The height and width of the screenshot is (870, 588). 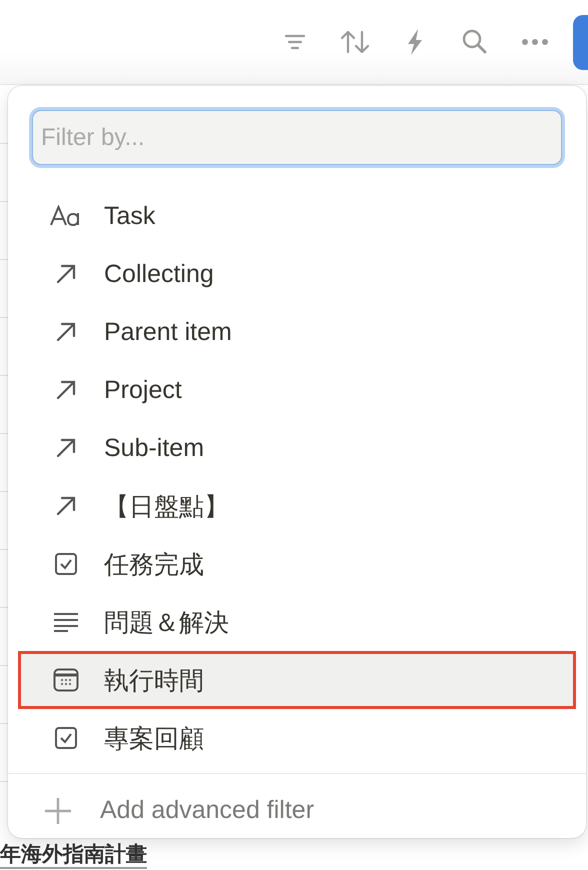 What do you see at coordinates (297, 680) in the screenshot?
I see `property-item: 執行時間` at bounding box center [297, 680].